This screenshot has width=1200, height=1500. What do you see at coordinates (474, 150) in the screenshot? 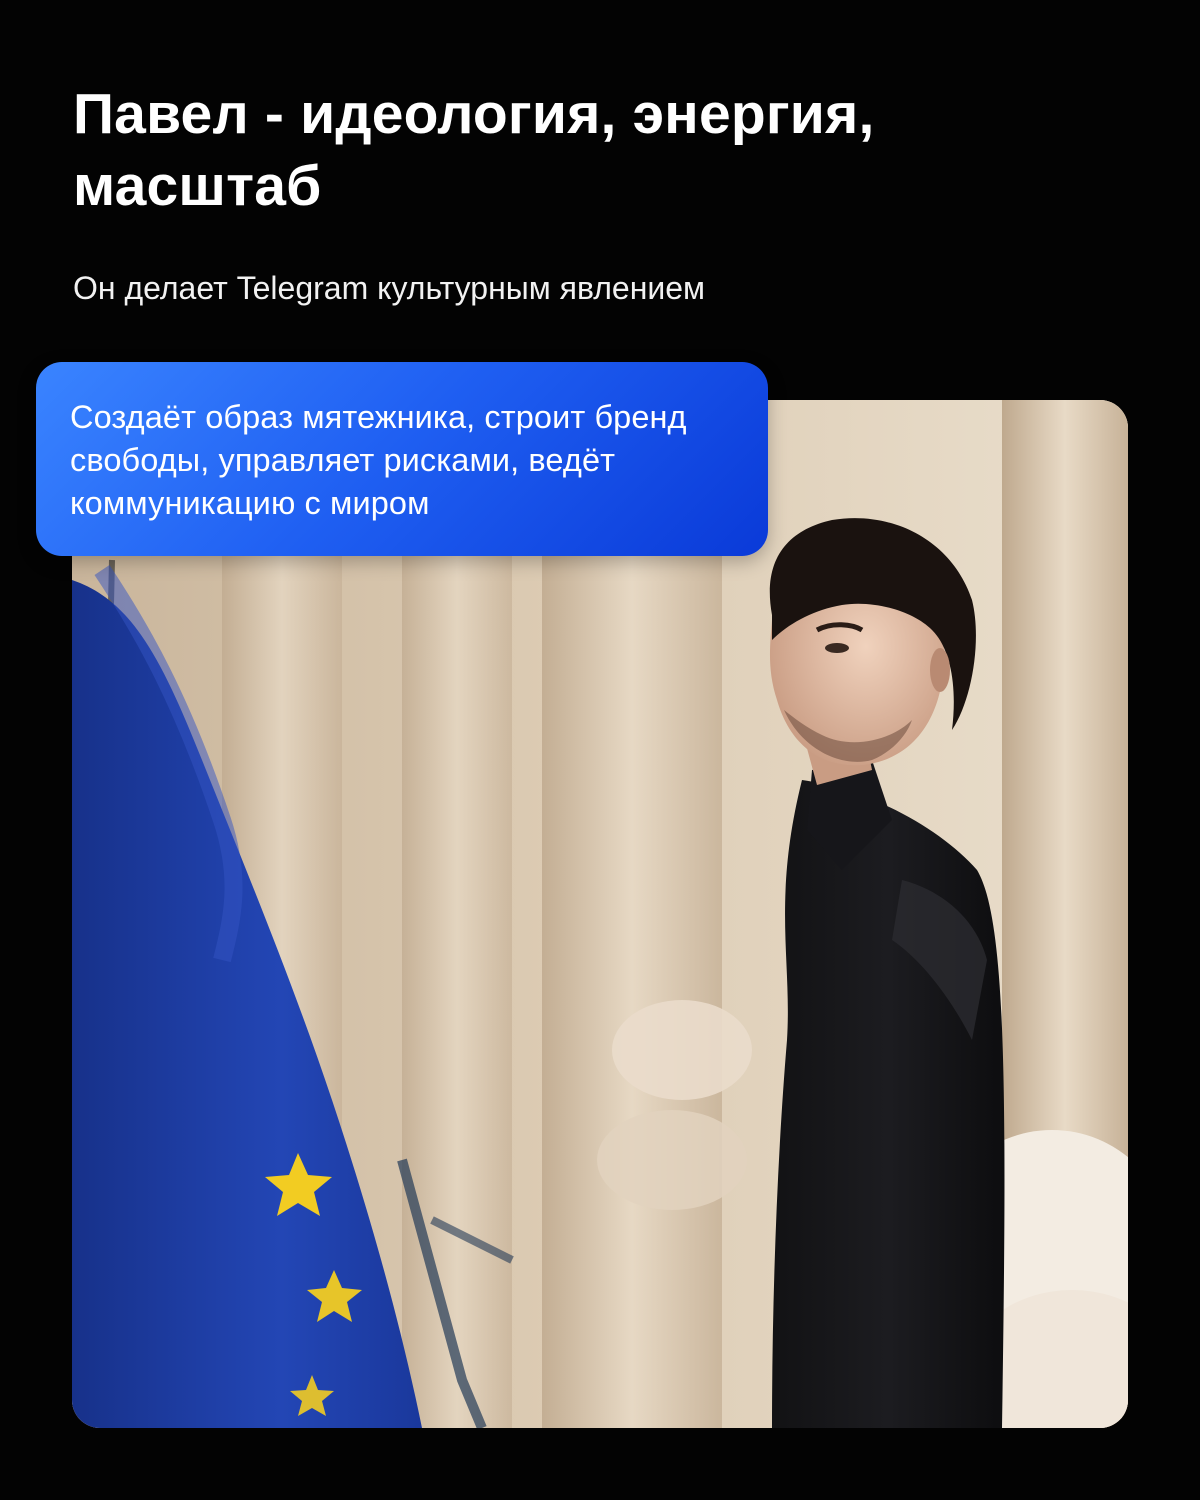
I see `page-title: Павел - идеология, энергия, масштаб` at bounding box center [474, 150].